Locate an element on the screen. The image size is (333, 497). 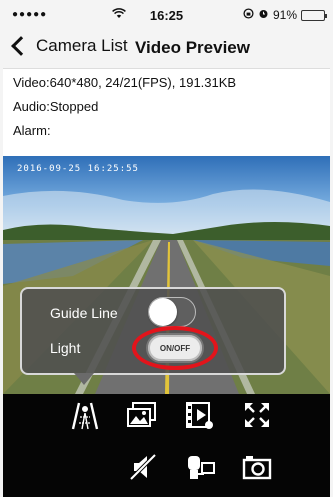
popup-pointer is located at coordinates (84, 379).